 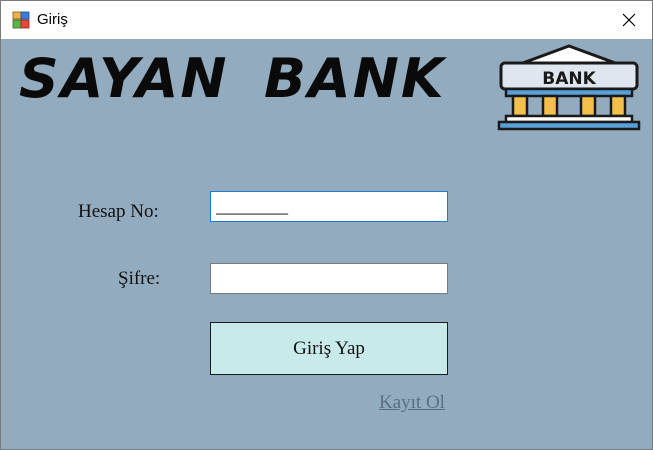 What do you see at coordinates (52, 19) in the screenshot?
I see `window-title: Giriş` at bounding box center [52, 19].